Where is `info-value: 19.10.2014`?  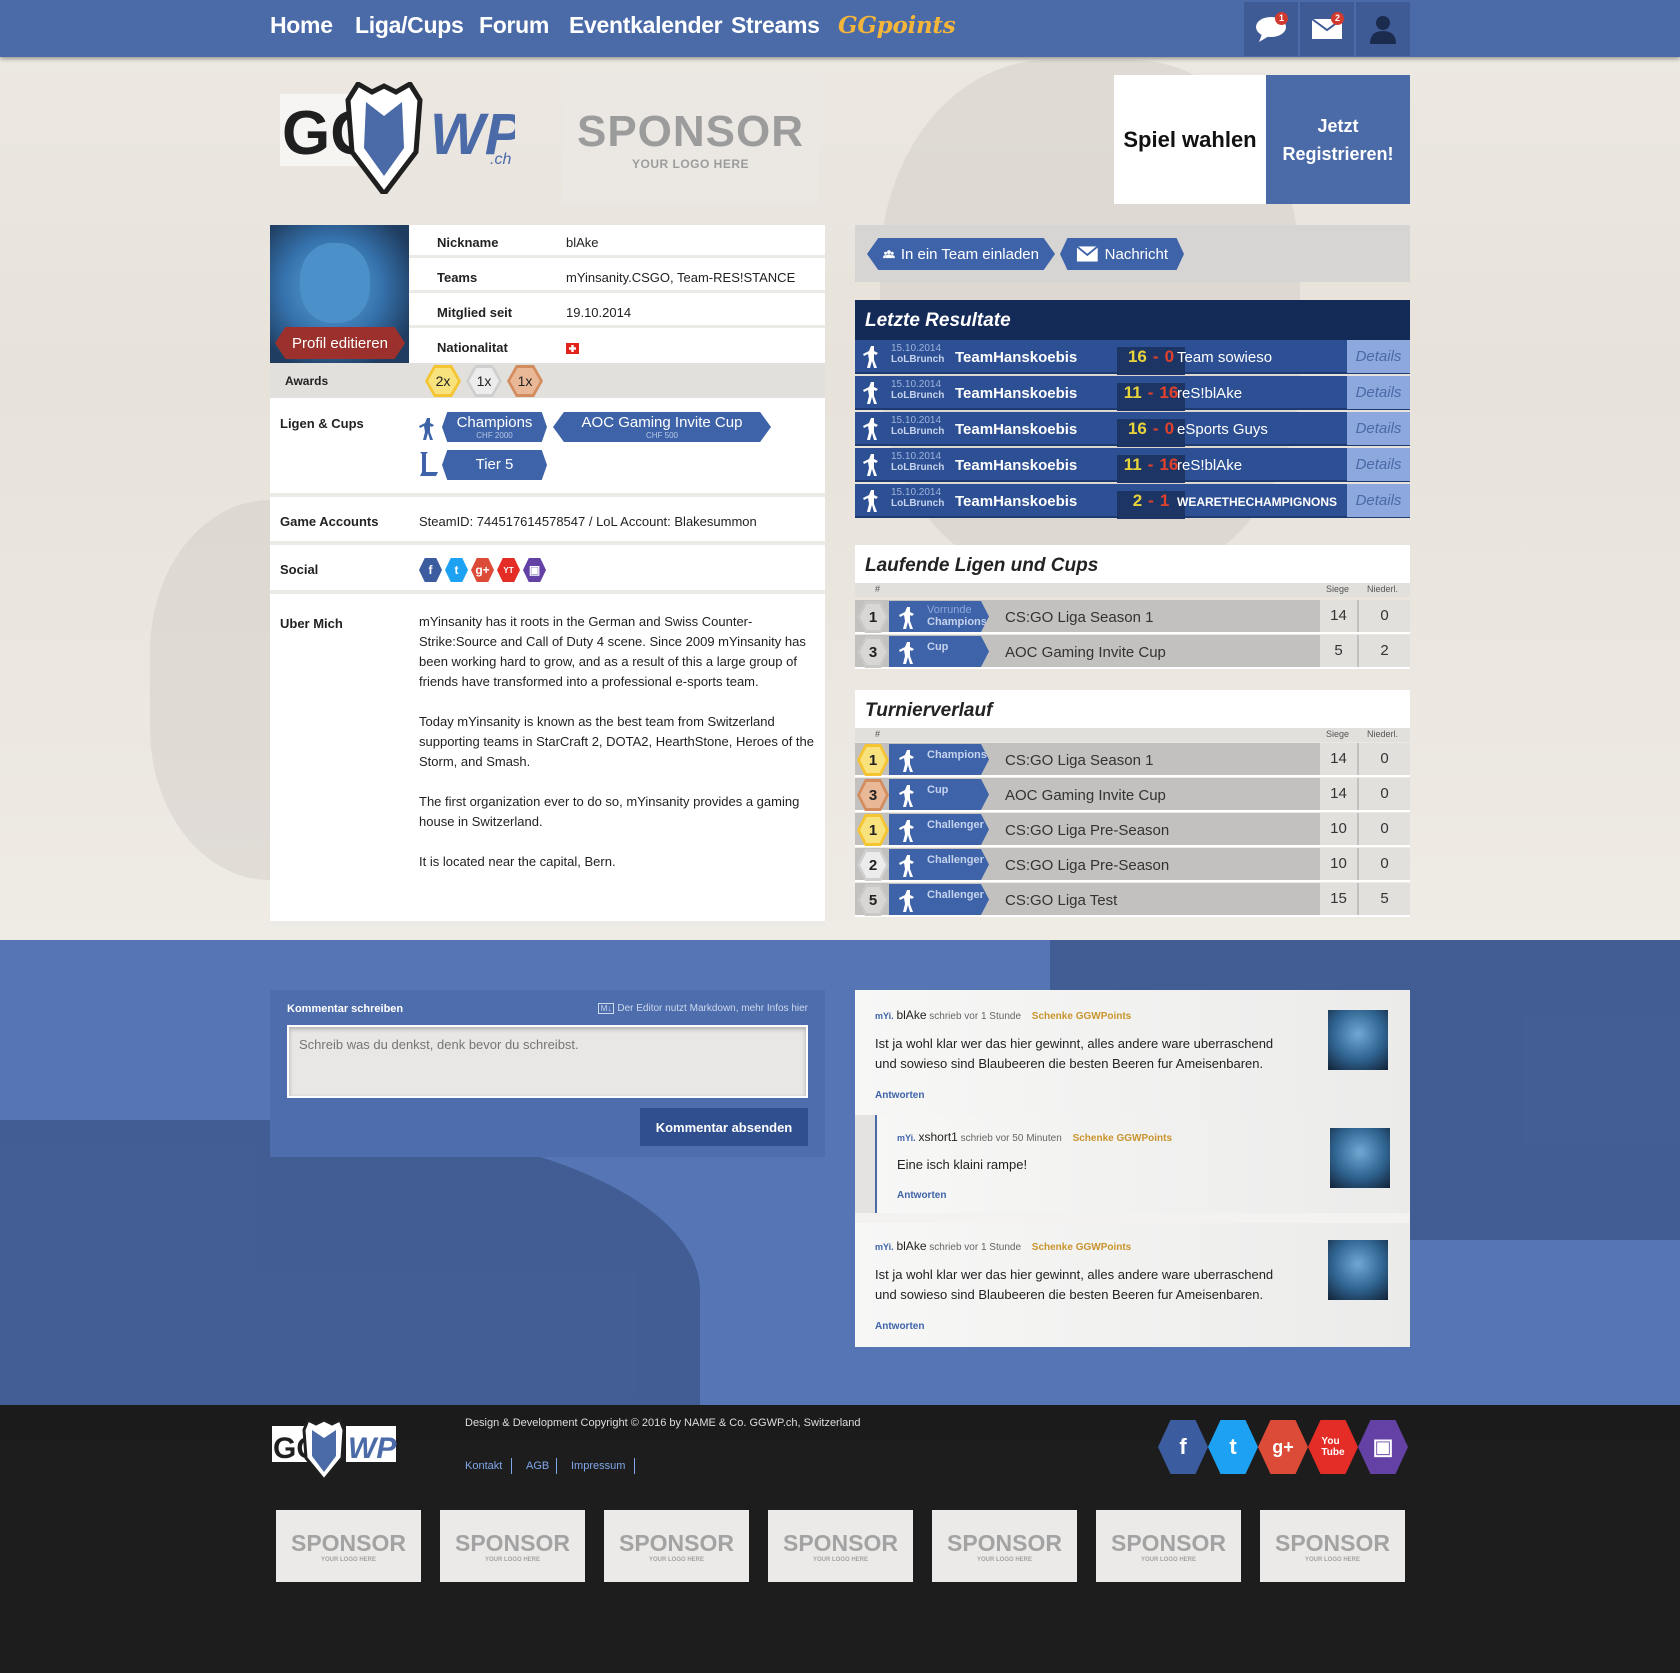
info-value: 19.10.2014 is located at coordinates (599, 312).